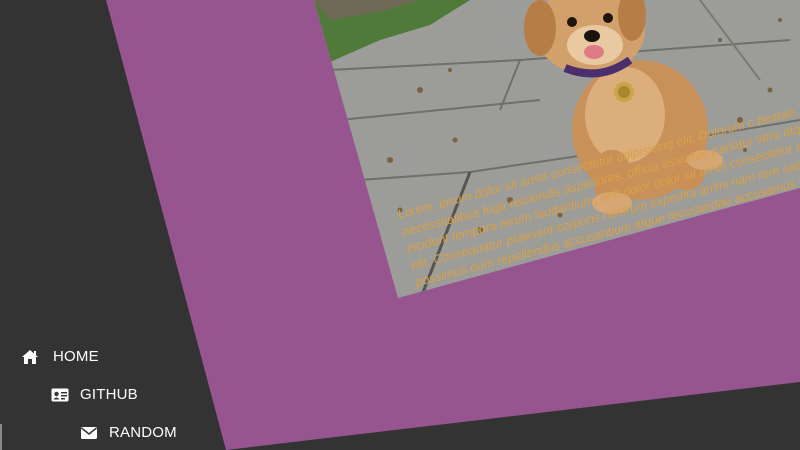  I want to click on scroll-edge-marker, so click(1, 437).